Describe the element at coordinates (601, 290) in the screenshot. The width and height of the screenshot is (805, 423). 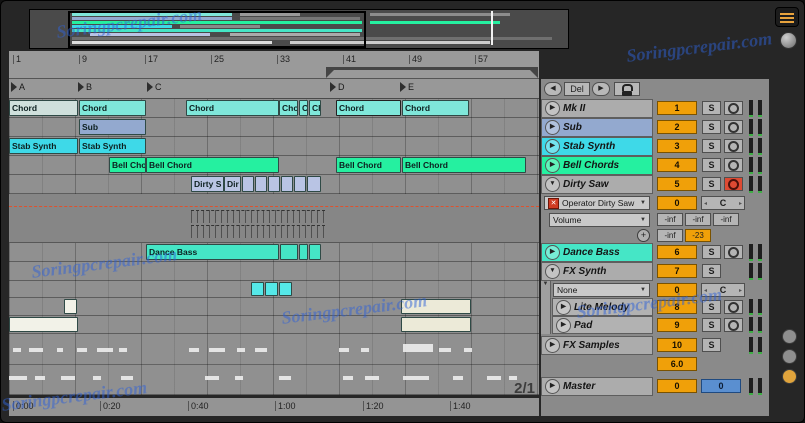
I see `device-chooser-fx-synth: None ▼` at that location.